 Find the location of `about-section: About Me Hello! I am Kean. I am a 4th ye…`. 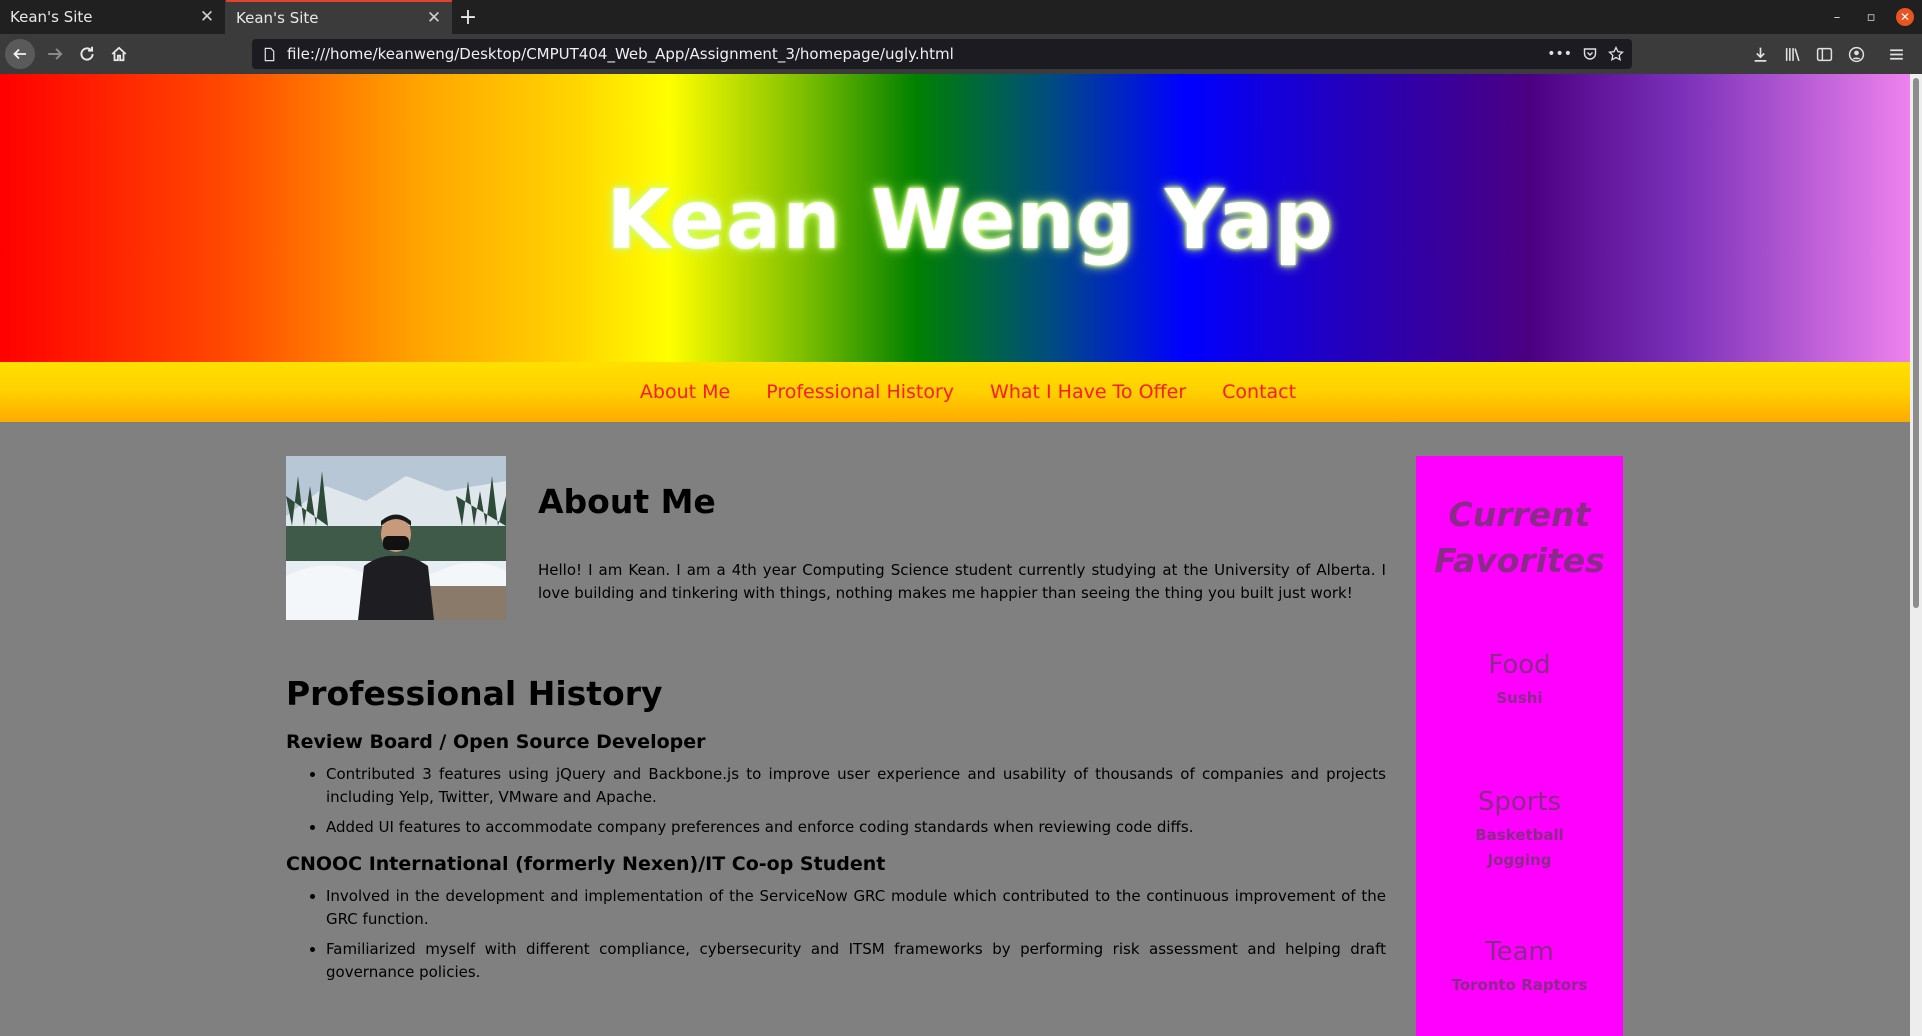

about-section: About Me Hello! I am Kean. I am a 4th ye… is located at coordinates (836, 538).